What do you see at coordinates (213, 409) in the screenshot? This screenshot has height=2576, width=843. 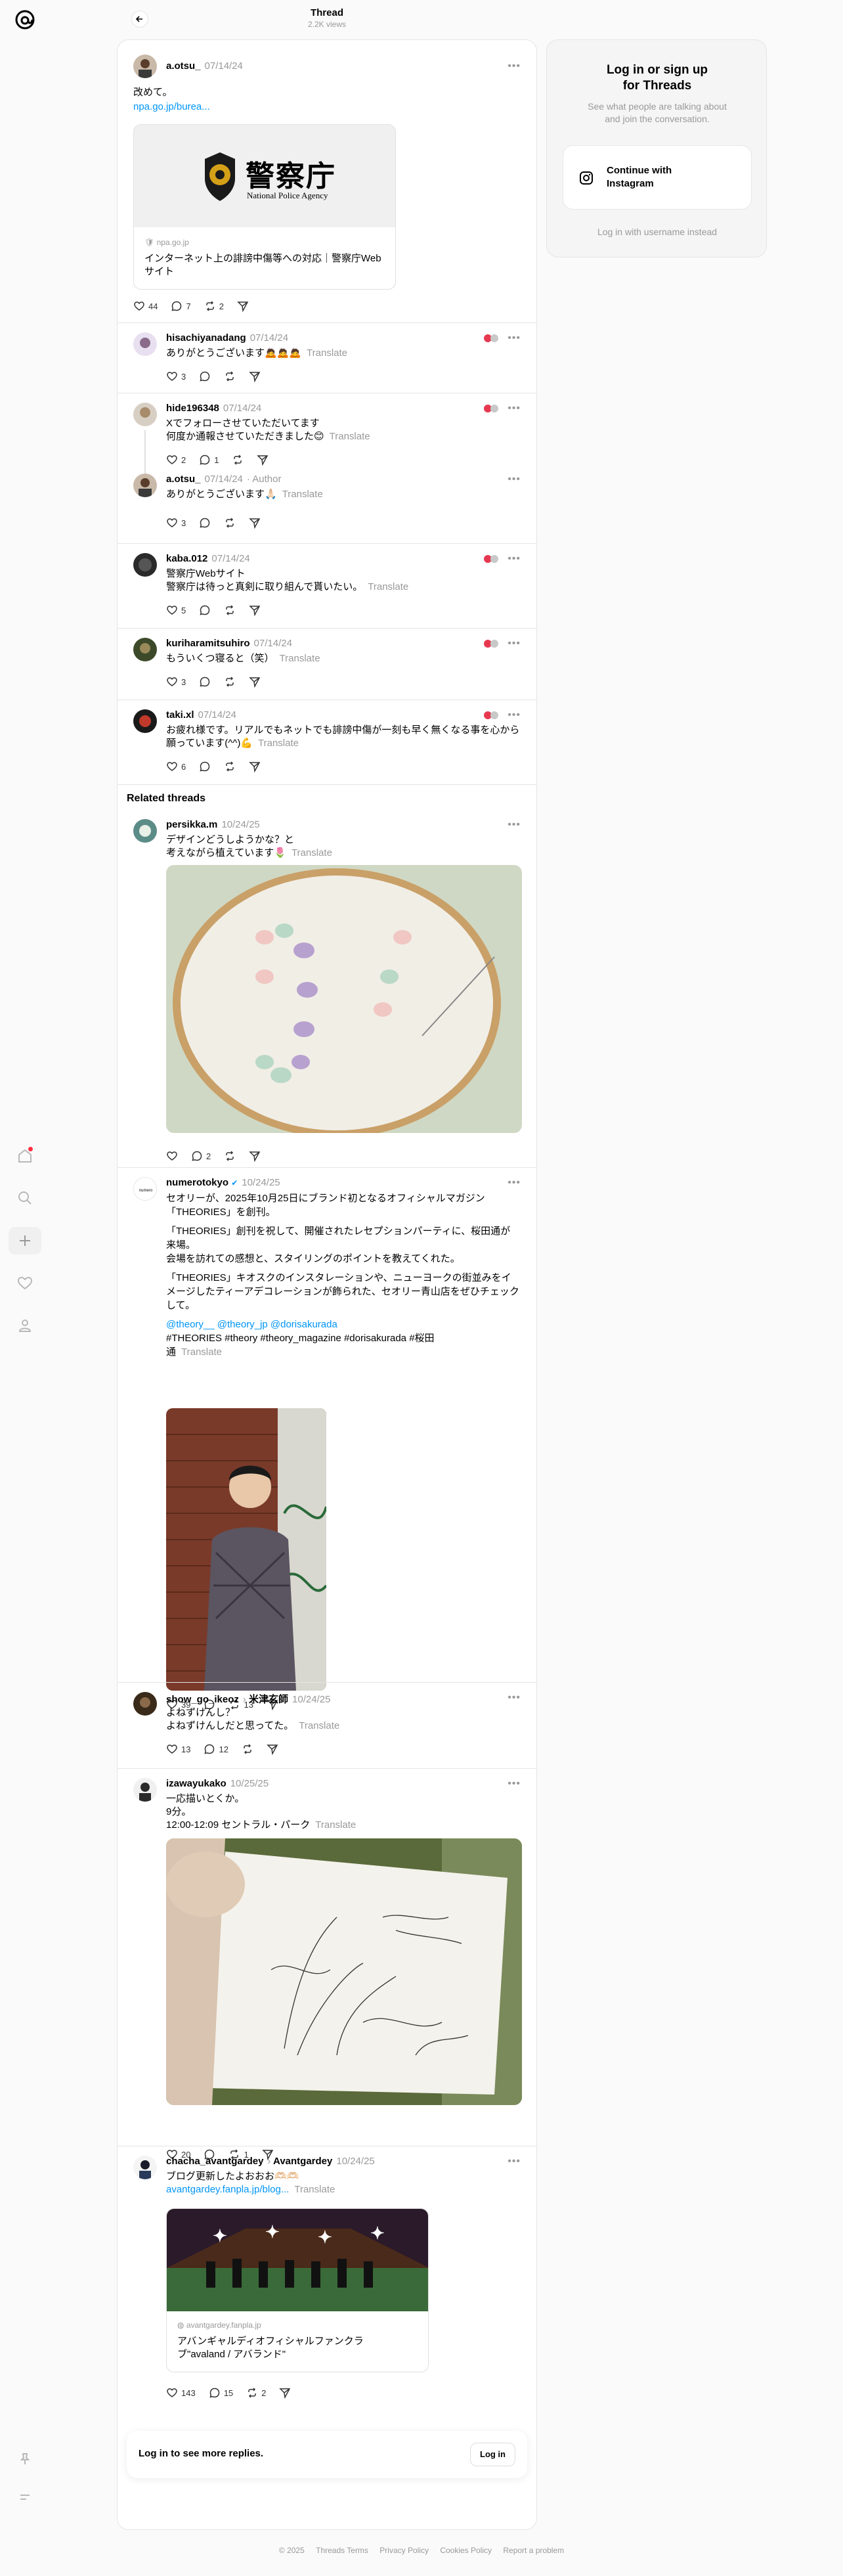 I see `username: hide196348 07/14/24` at bounding box center [213, 409].